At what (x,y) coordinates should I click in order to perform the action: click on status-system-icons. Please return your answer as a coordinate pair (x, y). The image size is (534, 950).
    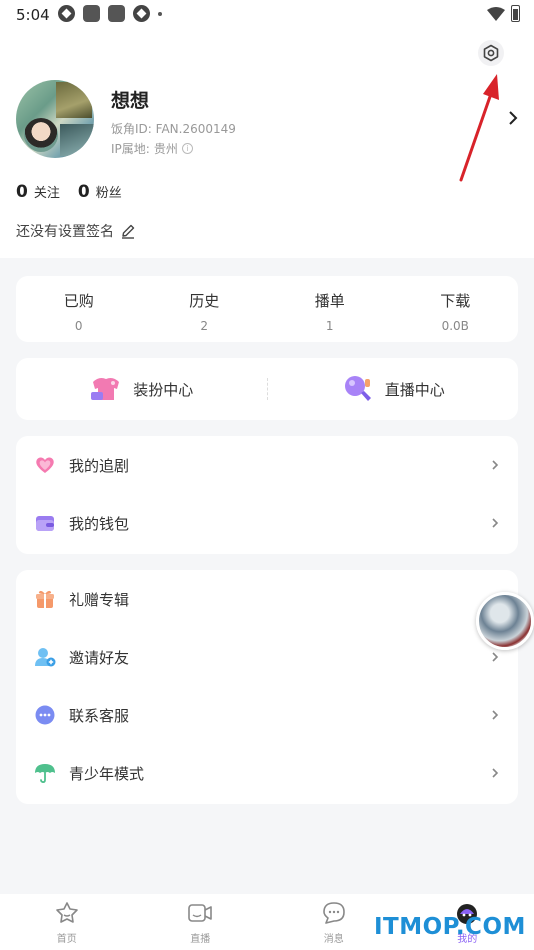
    Looking at the image, I should click on (503, 13).